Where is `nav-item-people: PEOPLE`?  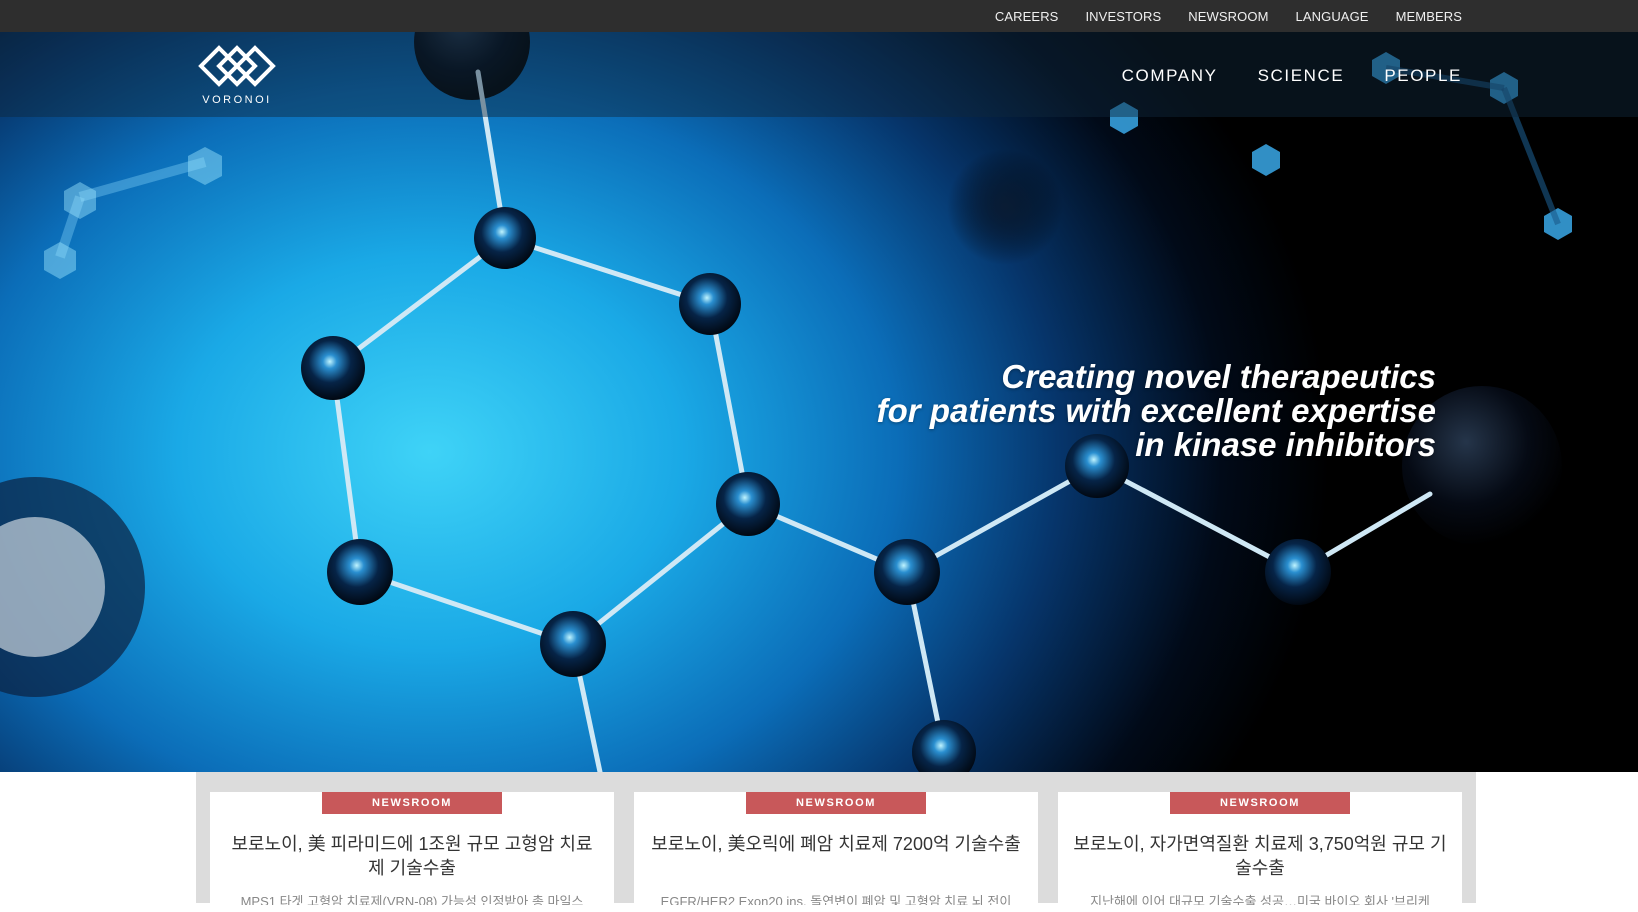
nav-item-people: PEOPLE is located at coordinates (1423, 76).